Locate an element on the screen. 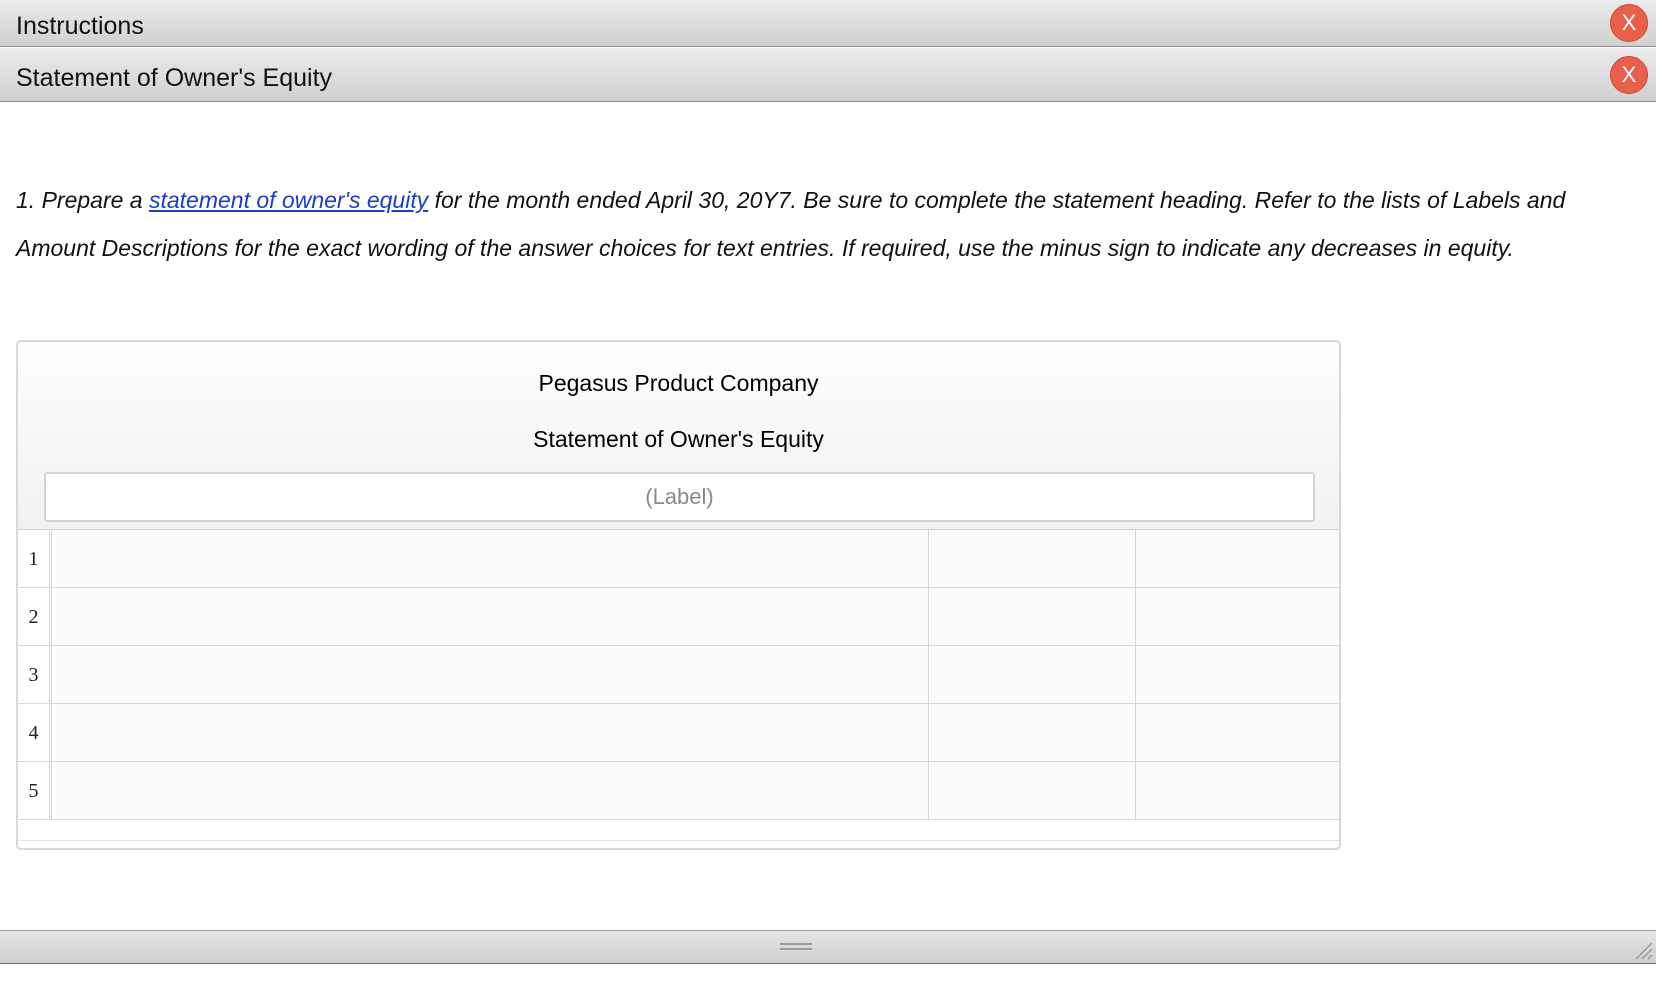 This screenshot has width=1656, height=990. statement-title-bar: Statement of Owner's Equity X is located at coordinates (828, 75).